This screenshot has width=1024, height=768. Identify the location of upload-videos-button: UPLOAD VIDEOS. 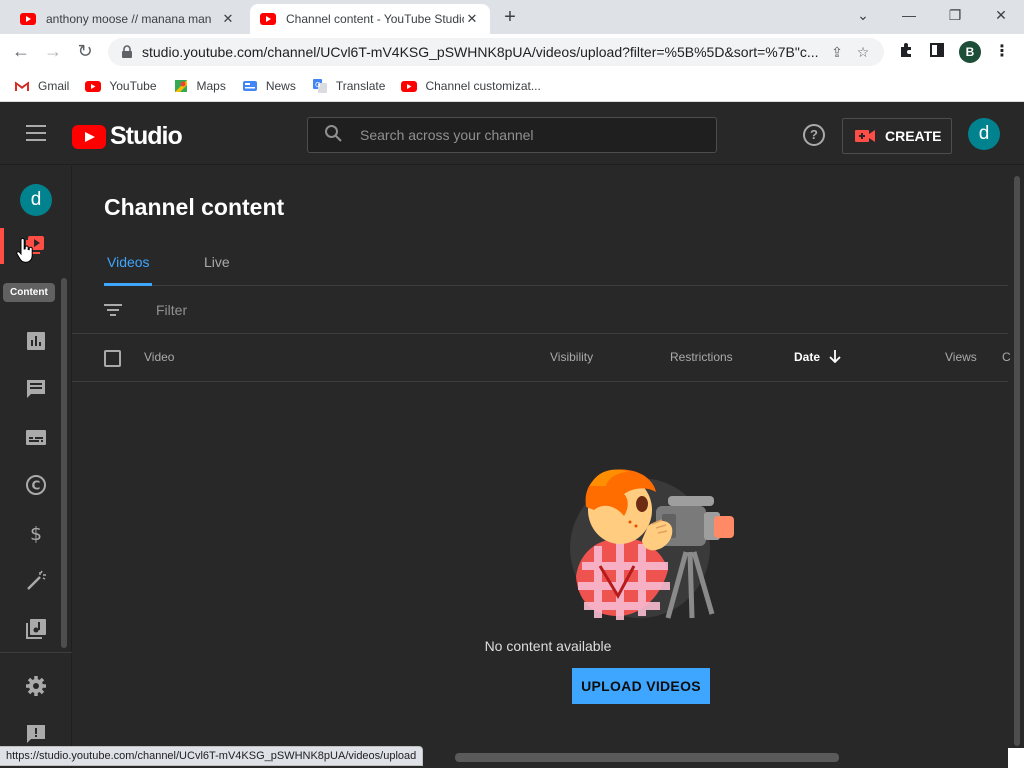
(641, 686).